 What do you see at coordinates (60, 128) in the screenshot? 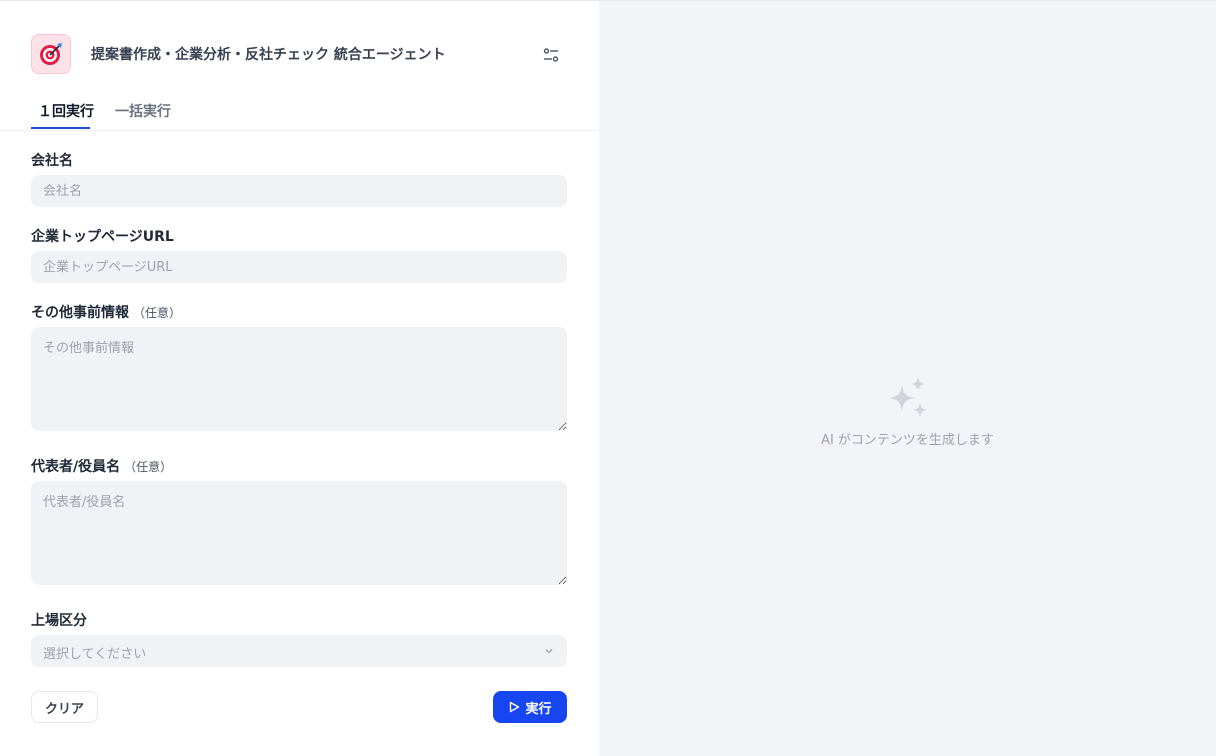
I see `active-tab-indicator` at bounding box center [60, 128].